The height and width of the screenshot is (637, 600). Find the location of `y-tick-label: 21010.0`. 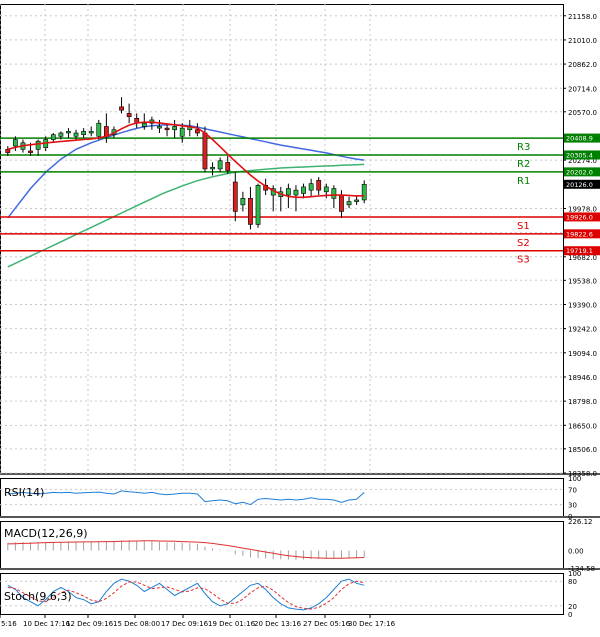

y-tick-label: 21010.0 is located at coordinates (582, 41).